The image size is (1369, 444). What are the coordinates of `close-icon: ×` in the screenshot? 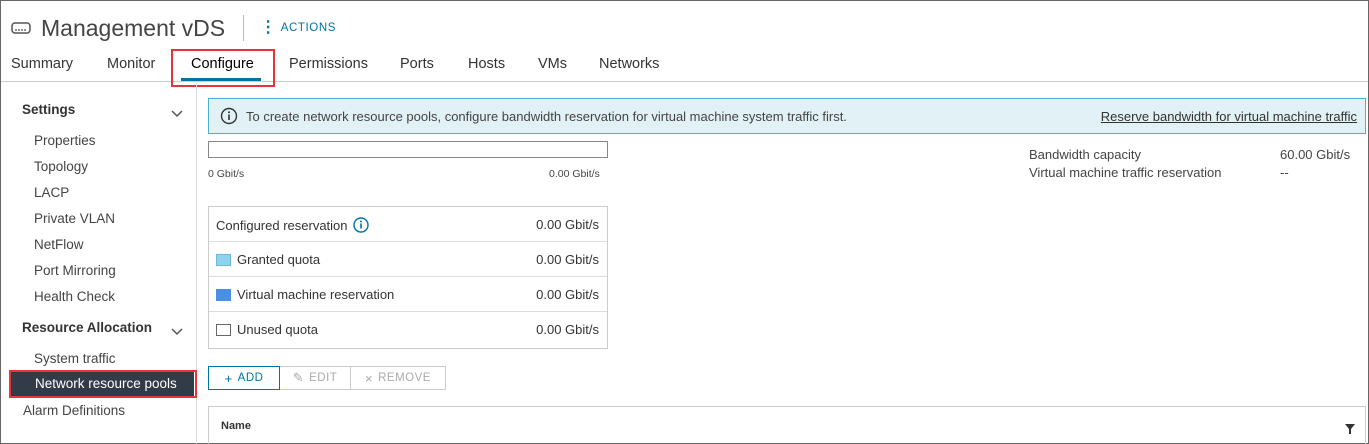 It's located at (369, 378).